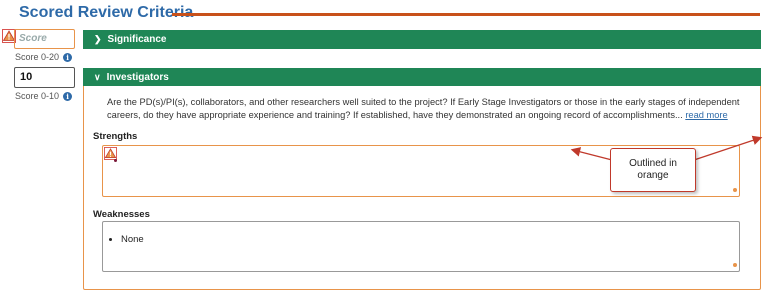 This screenshot has width=768, height=295. I want to click on annotation-callout: Outlined in orange, so click(653, 170).